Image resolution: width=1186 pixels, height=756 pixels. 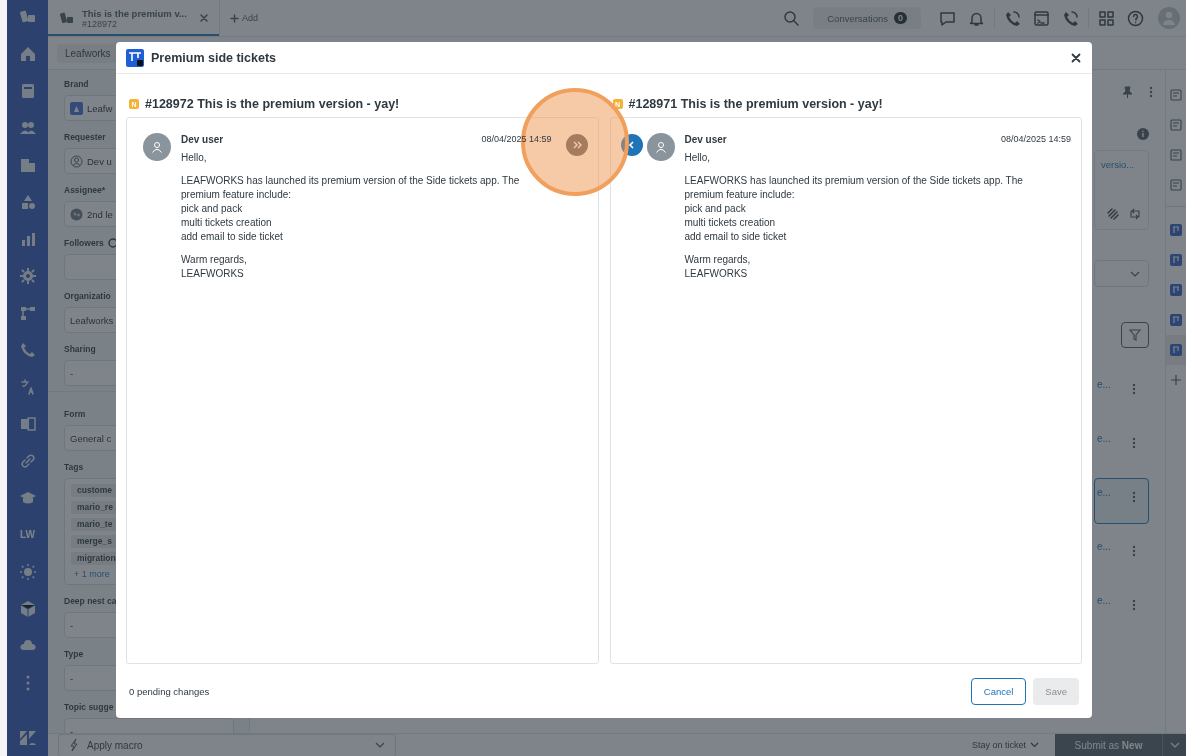 What do you see at coordinates (27, 53) in the screenshot?
I see `home-icon` at bounding box center [27, 53].